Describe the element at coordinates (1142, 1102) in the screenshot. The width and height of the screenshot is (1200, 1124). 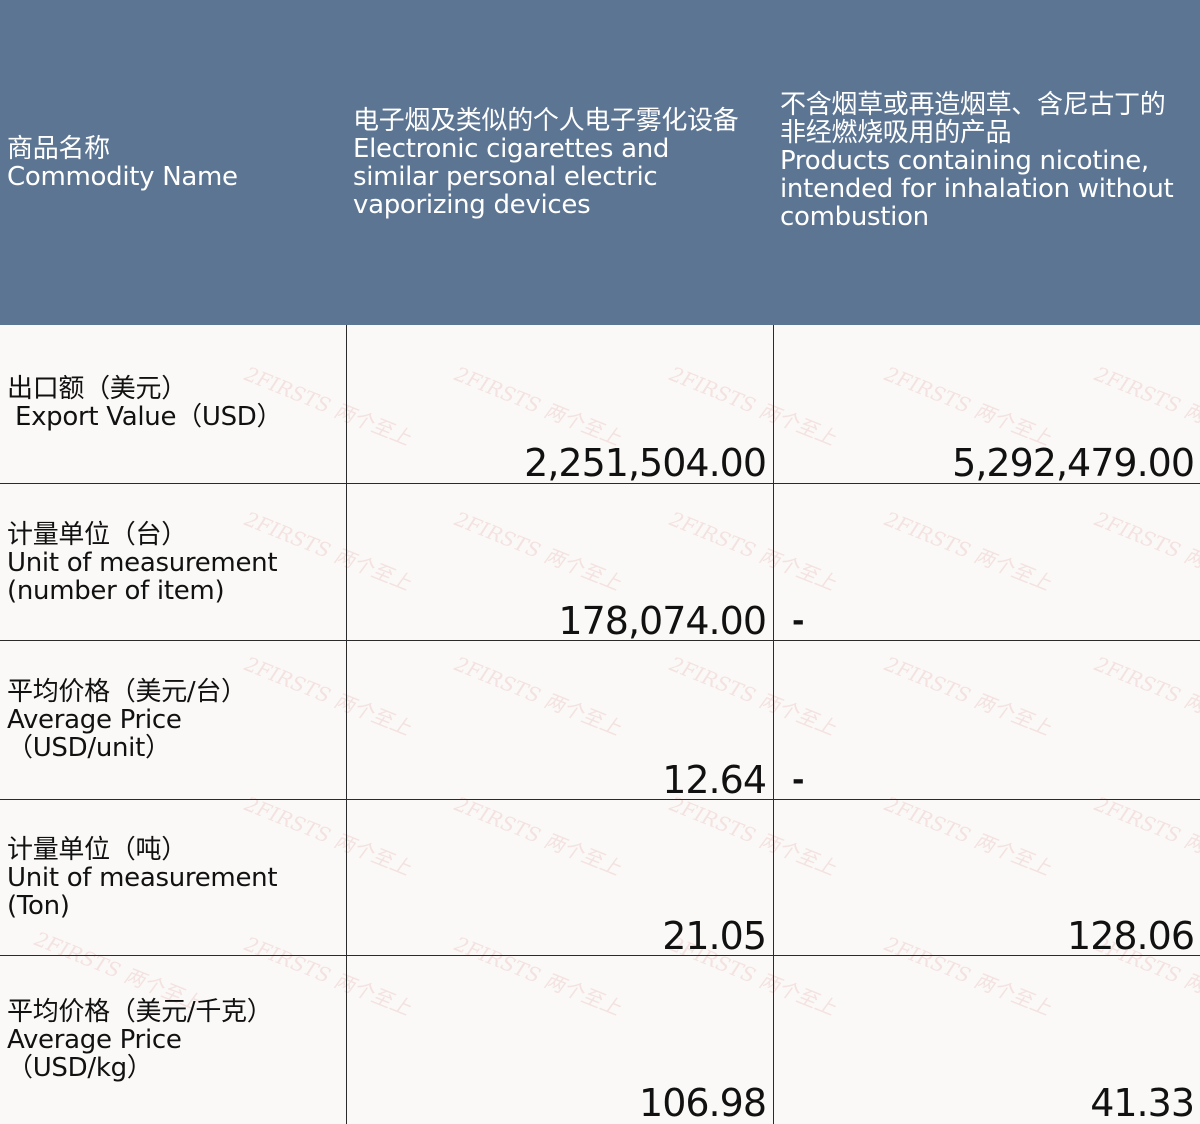
I see `avg-price-kg-nicotine-products: 41.33` at that location.